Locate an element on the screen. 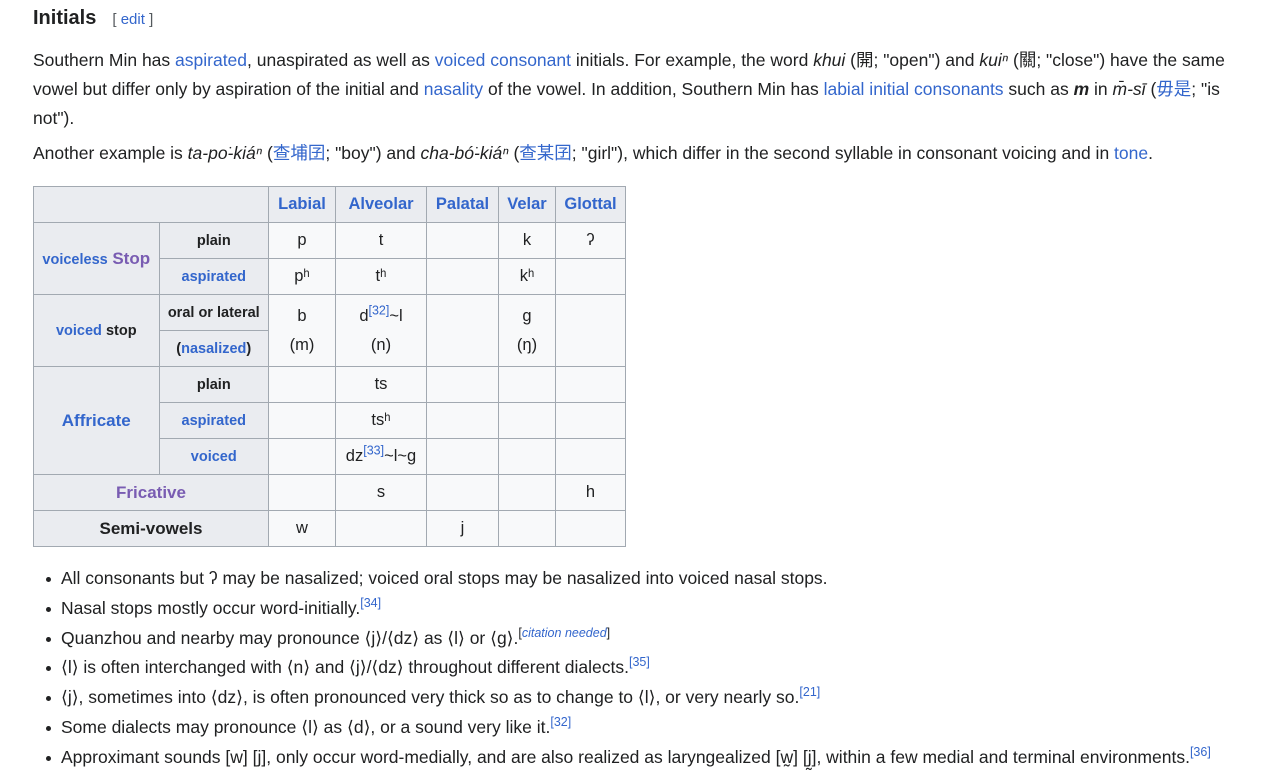 The height and width of the screenshot is (782, 1263). cell-text: (n) is located at coordinates (381, 344).